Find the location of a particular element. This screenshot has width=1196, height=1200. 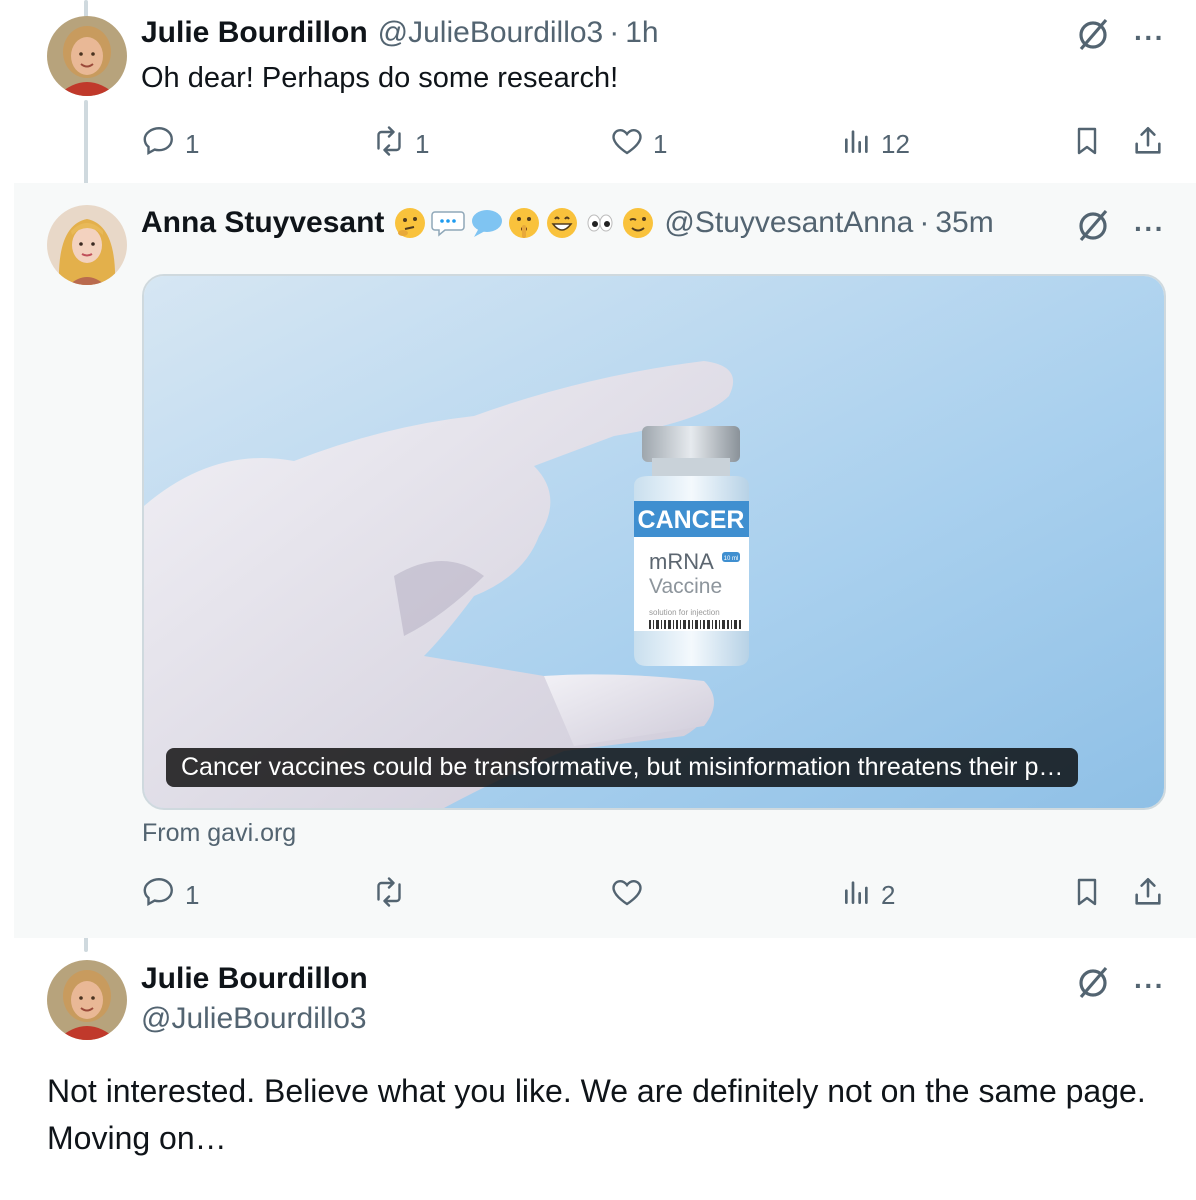

tweet-text: Oh dear! Perhaps do some research! is located at coordinates (380, 78).